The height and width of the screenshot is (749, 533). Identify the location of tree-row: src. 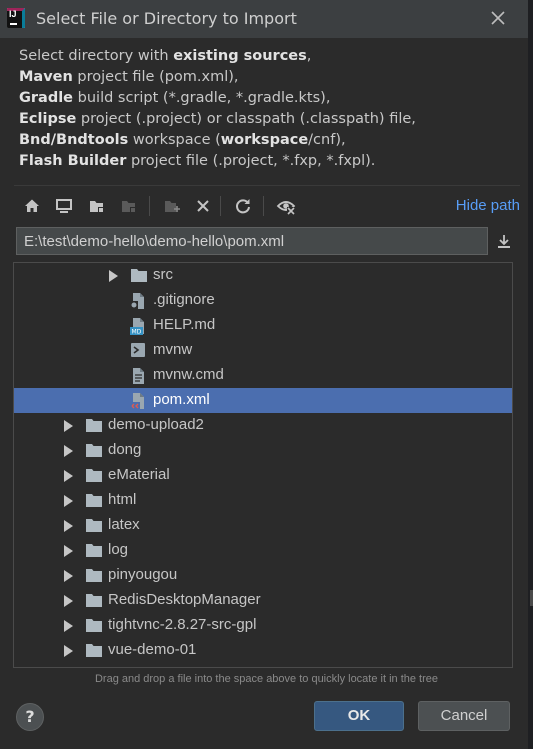
(263, 275).